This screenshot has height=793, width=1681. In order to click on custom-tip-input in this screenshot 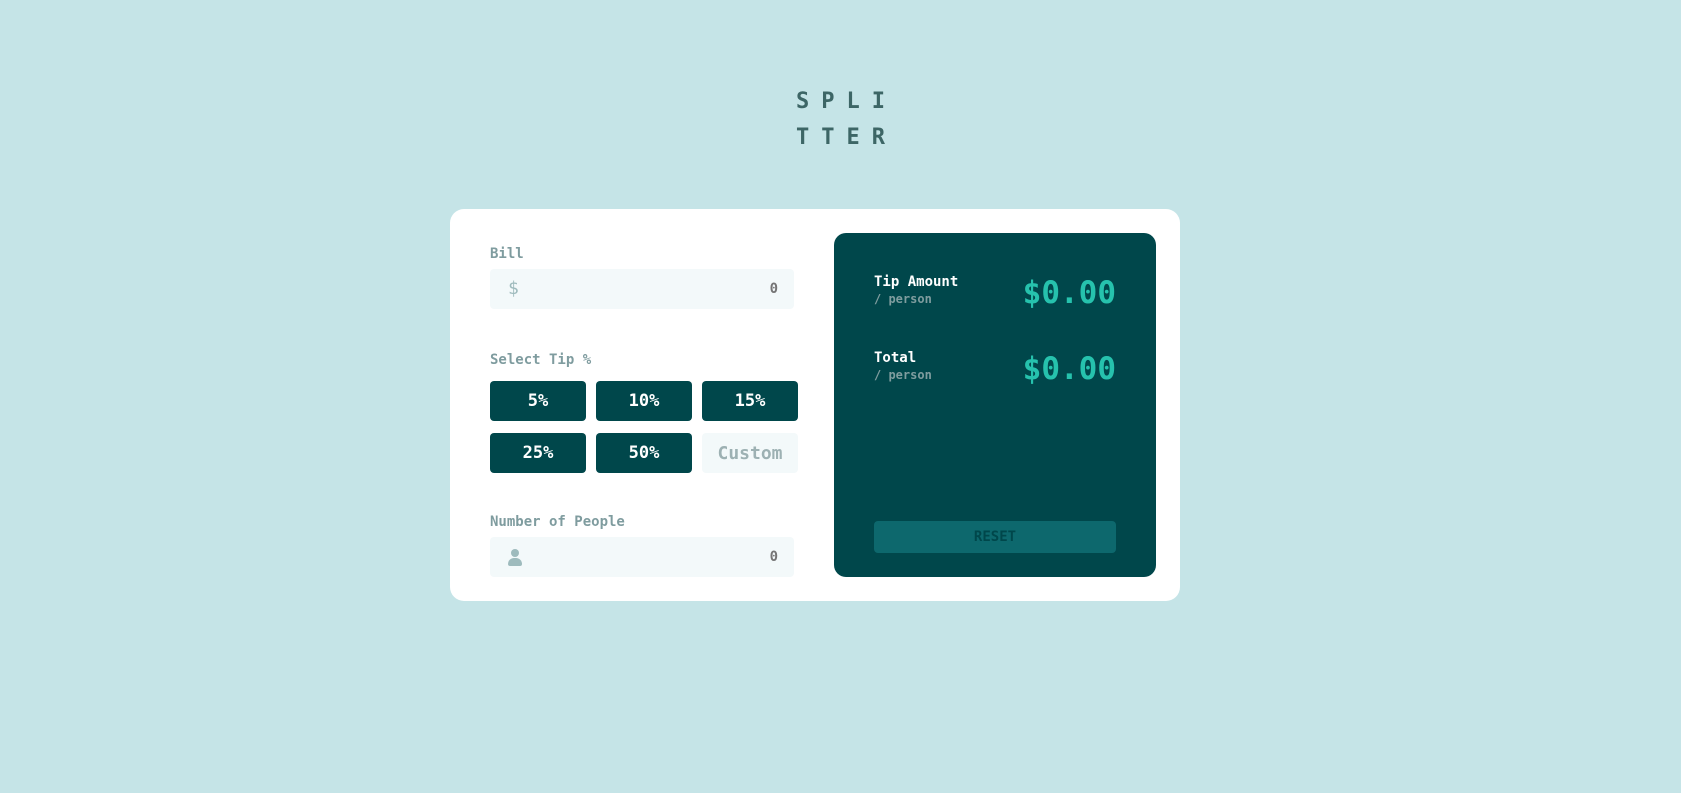, I will do `click(750, 453)`.